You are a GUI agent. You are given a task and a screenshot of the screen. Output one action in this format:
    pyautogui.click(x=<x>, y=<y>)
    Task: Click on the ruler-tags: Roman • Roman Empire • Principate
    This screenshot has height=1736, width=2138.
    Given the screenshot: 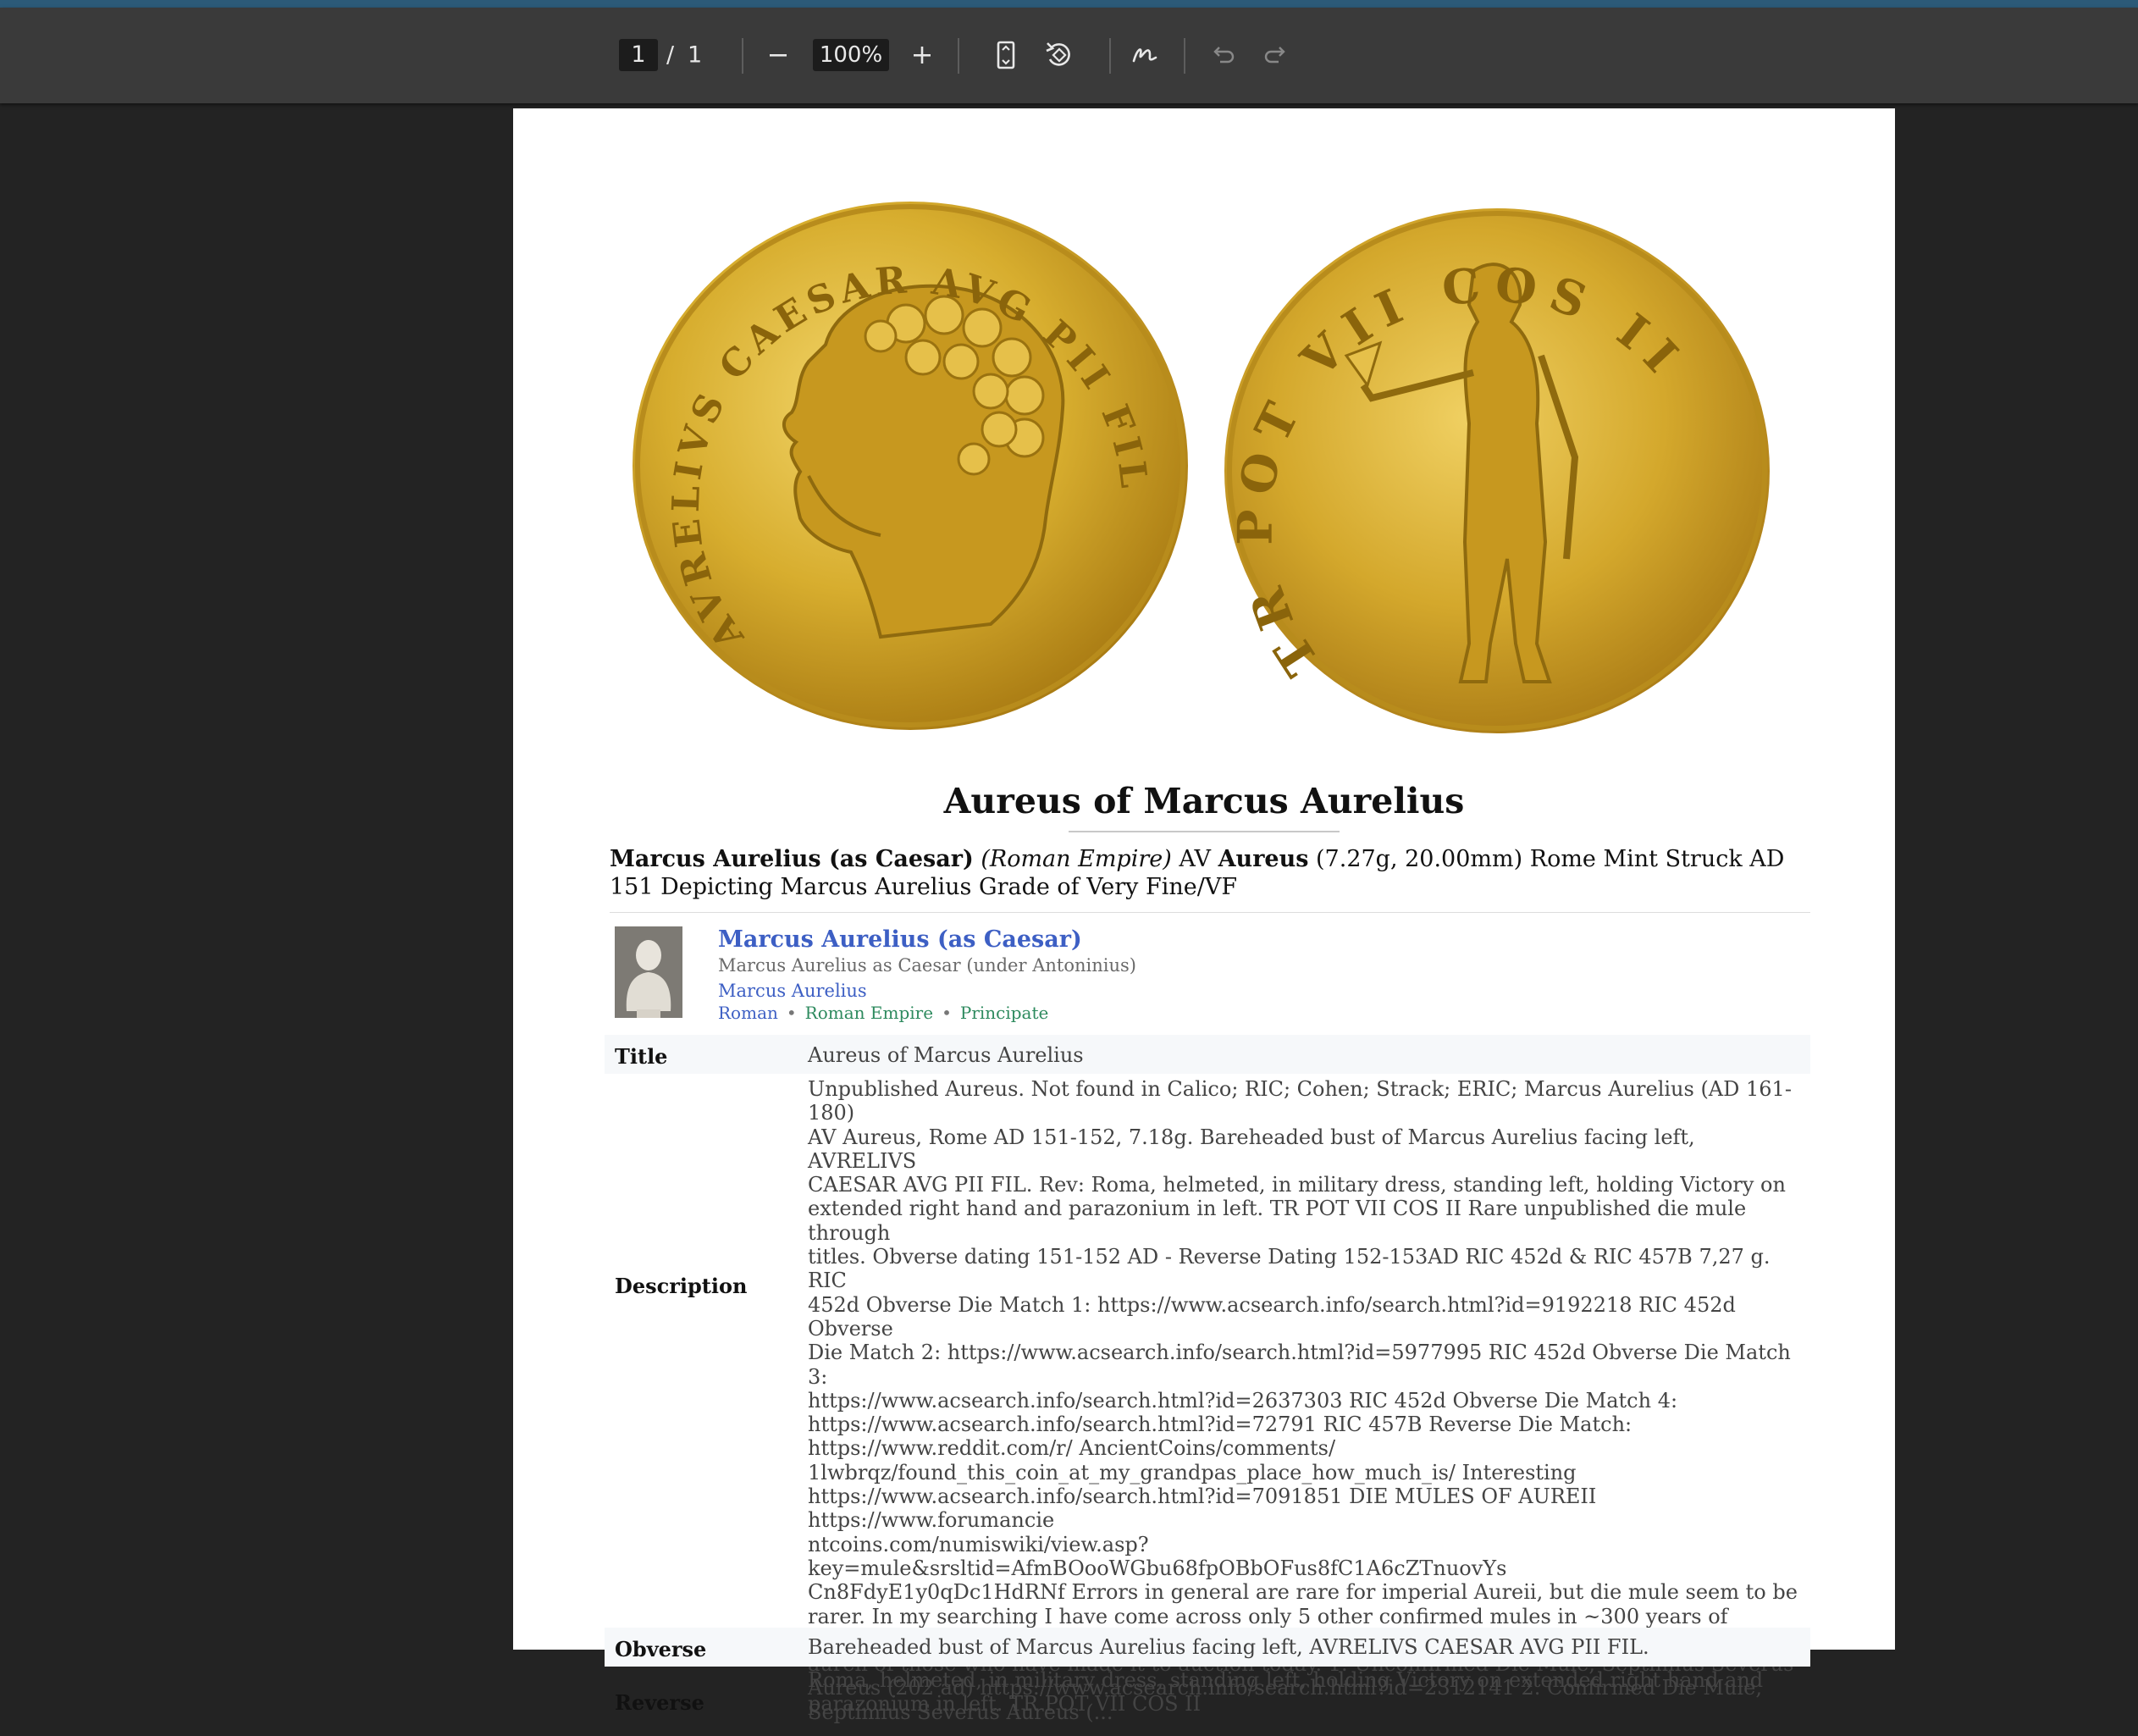 What is the action you would take?
    pyautogui.click(x=883, y=1013)
    